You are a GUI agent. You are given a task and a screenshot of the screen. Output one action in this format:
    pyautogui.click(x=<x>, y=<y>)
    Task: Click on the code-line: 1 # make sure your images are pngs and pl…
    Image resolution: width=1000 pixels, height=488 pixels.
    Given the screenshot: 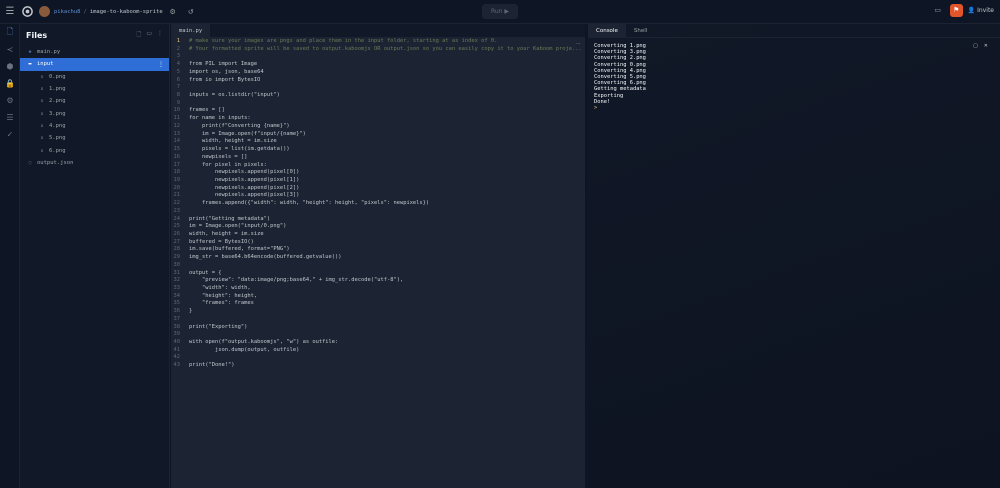 What is the action you would take?
    pyautogui.click(x=378, y=42)
    